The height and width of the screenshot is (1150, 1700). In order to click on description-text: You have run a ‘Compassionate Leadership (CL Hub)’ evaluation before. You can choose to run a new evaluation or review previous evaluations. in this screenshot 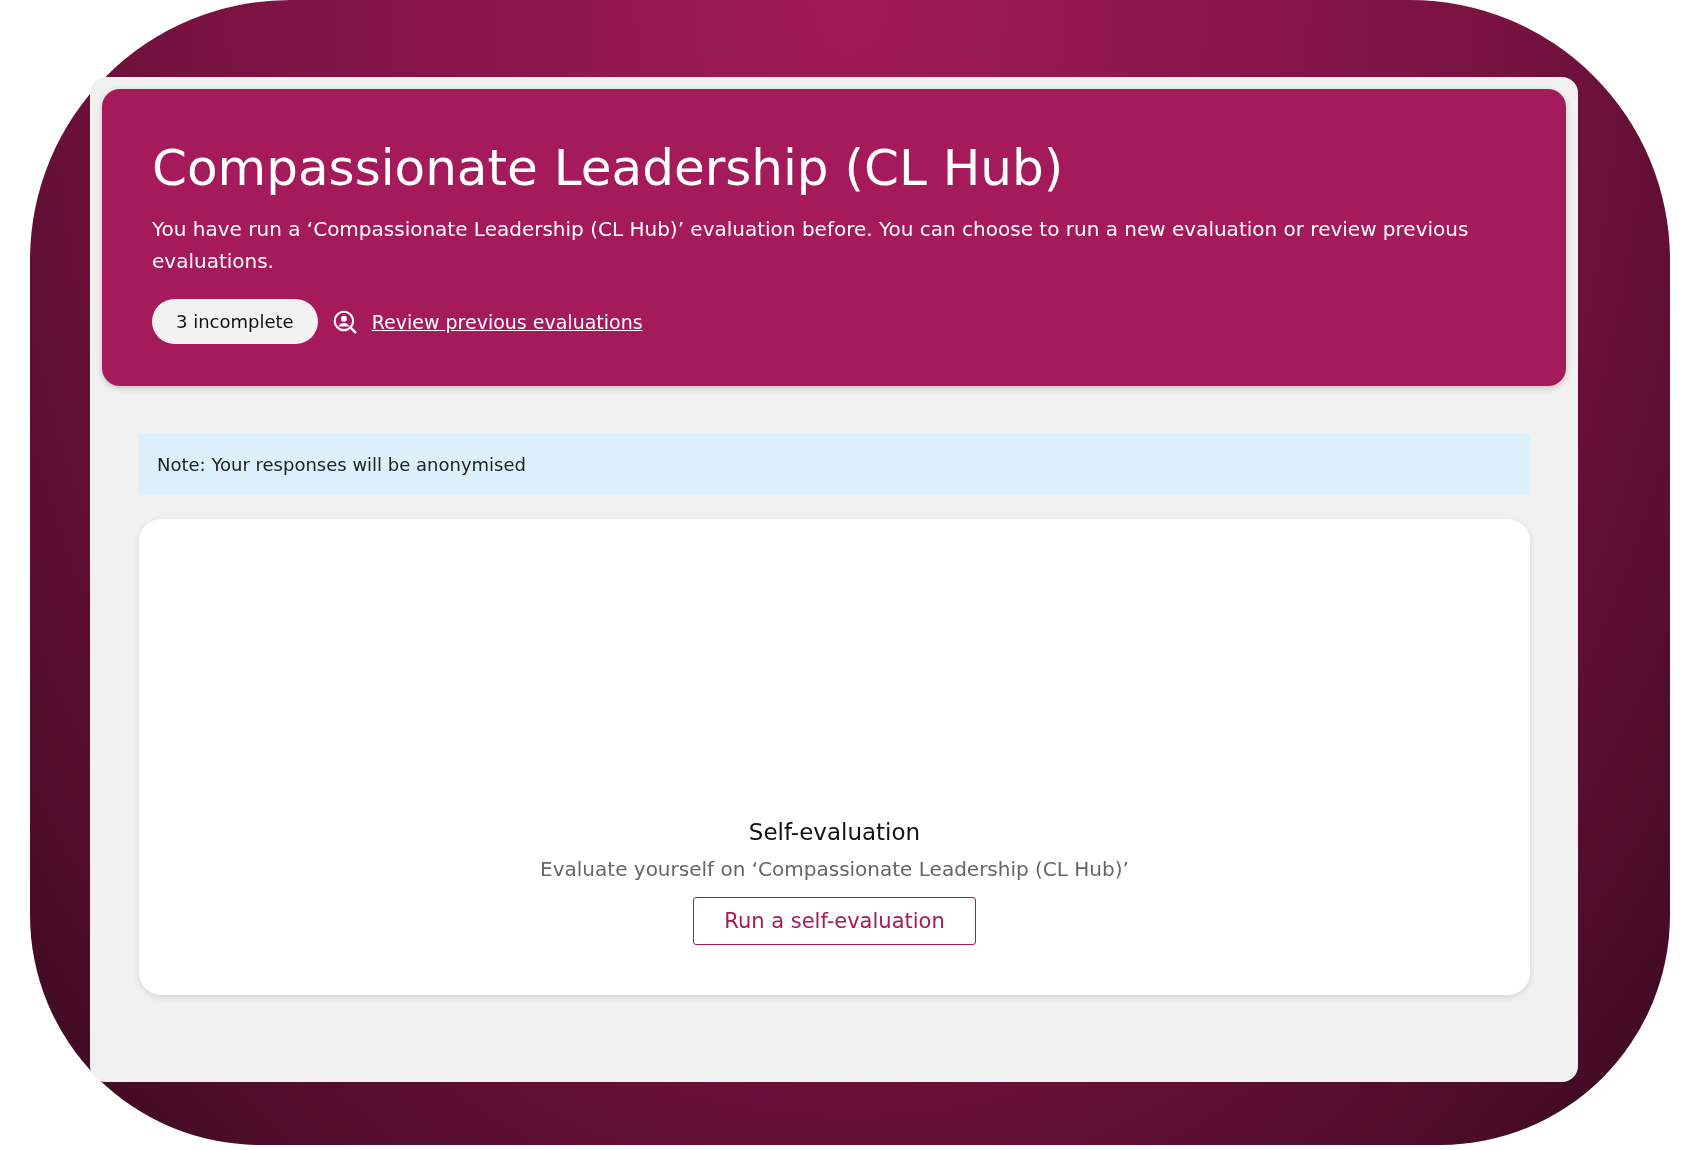, I will do `click(811, 245)`.